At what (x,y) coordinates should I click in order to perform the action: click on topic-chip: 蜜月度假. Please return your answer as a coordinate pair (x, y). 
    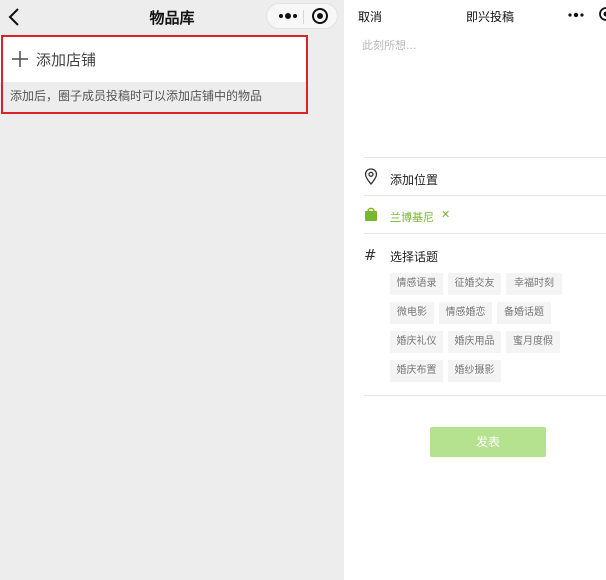
    Looking at the image, I should click on (533, 342).